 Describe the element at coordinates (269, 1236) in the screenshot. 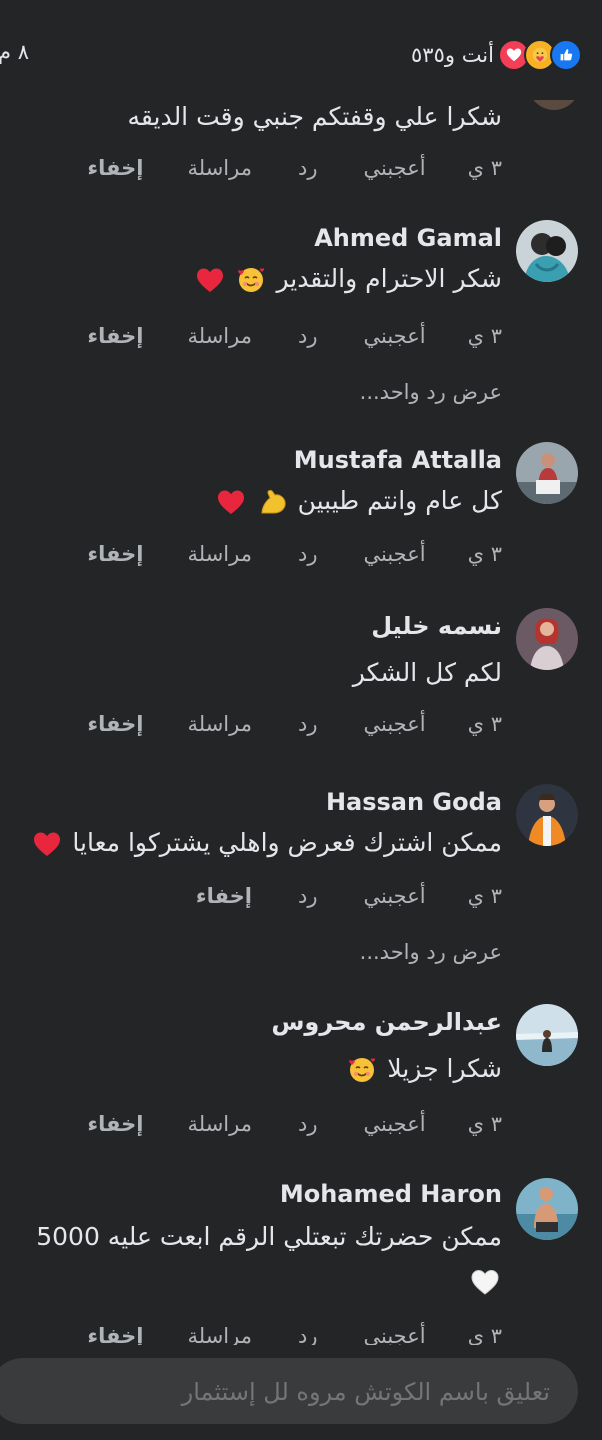

I see `comment-text: ممكن حضرتك تبعتلي الرقم ابعت عليه 5000` at that location.